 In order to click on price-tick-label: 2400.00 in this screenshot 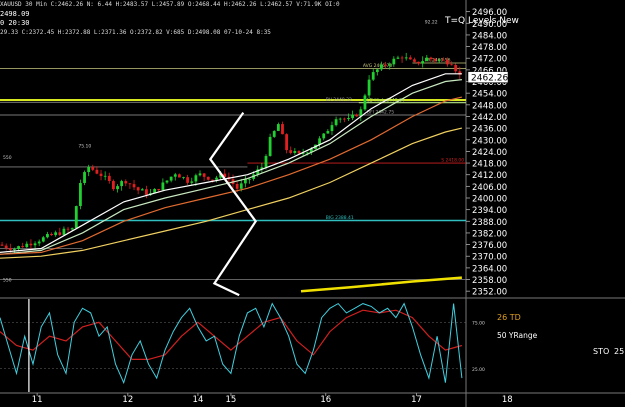, I will do `click(489, 200)`.